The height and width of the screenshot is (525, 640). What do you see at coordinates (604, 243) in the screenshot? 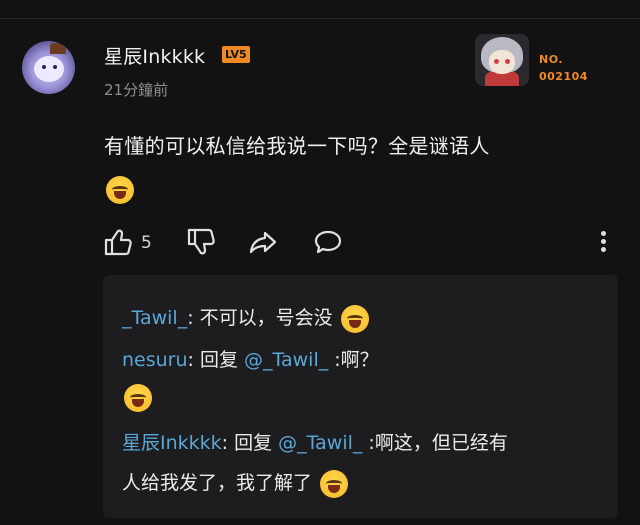
I see `more-vertical-icon` at bounding box center [604, 243].